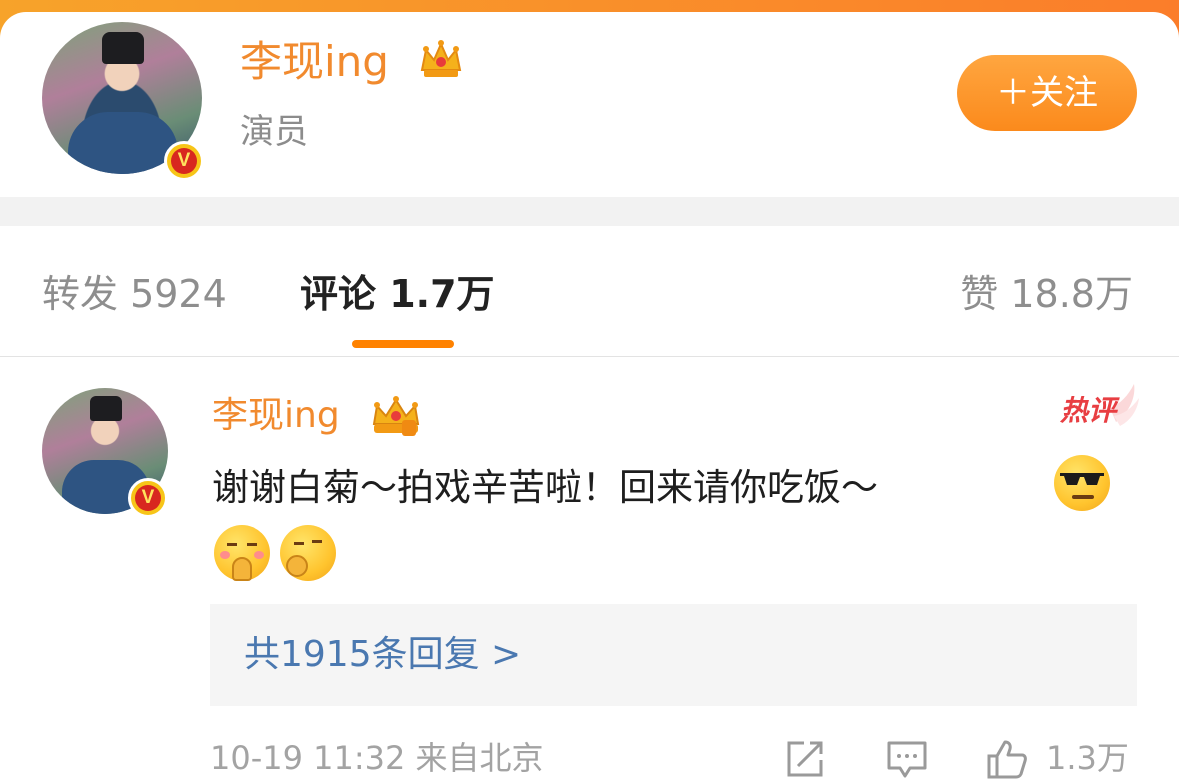 This screenshot has width=1179, height=784. I want to click on crown-level-icon, so click(396, 416).